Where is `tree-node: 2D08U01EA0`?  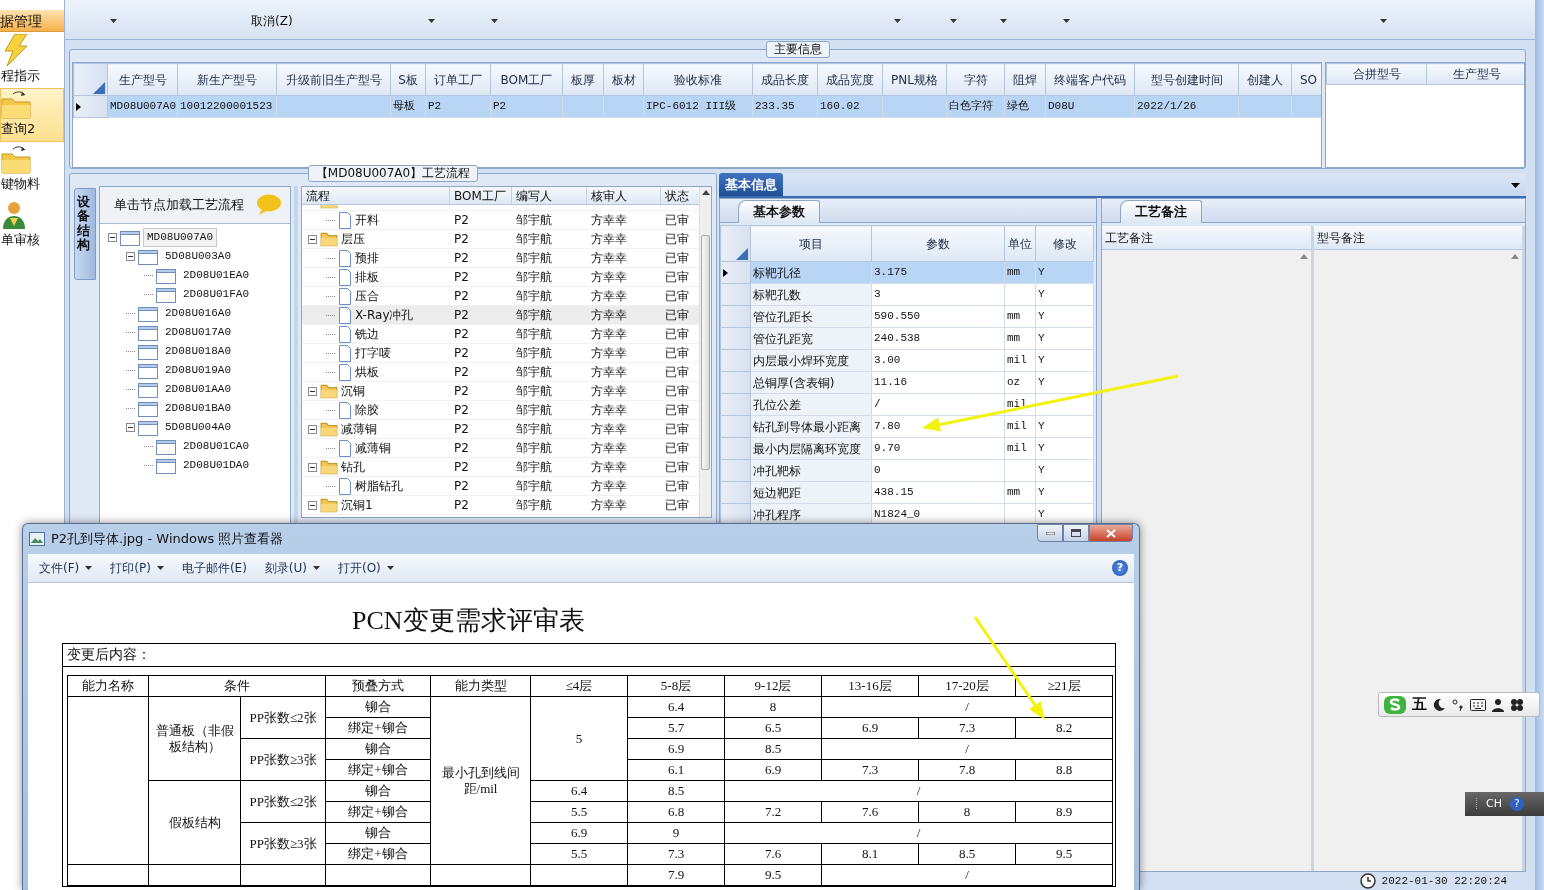 tree-node: 2D08U01EA0 is located at coordinates (216, 275).